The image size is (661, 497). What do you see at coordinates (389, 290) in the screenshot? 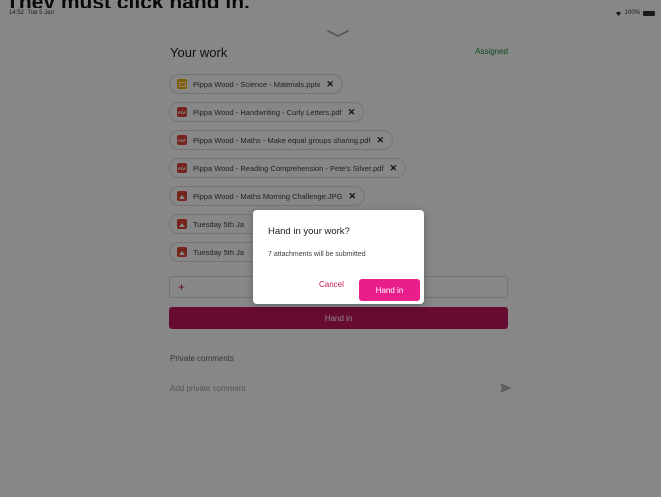
I see `confirm-hand-in-button: Hand in` at bounding box center [389, 290].